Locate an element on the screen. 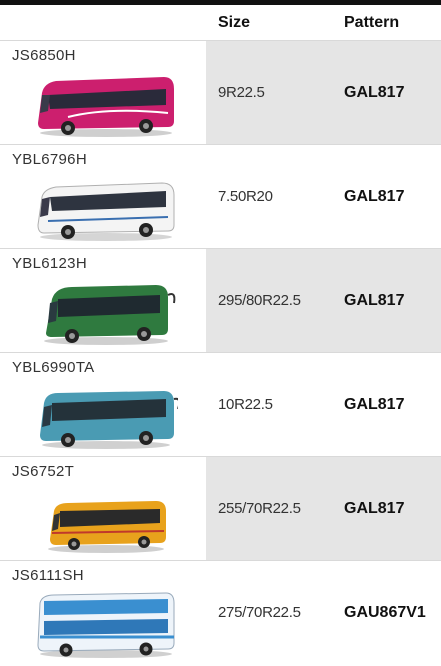 Image resolution: width=441 pixels, height=666 pixels. size-cell: 7.50R20 is located at coordinates (245, 196).